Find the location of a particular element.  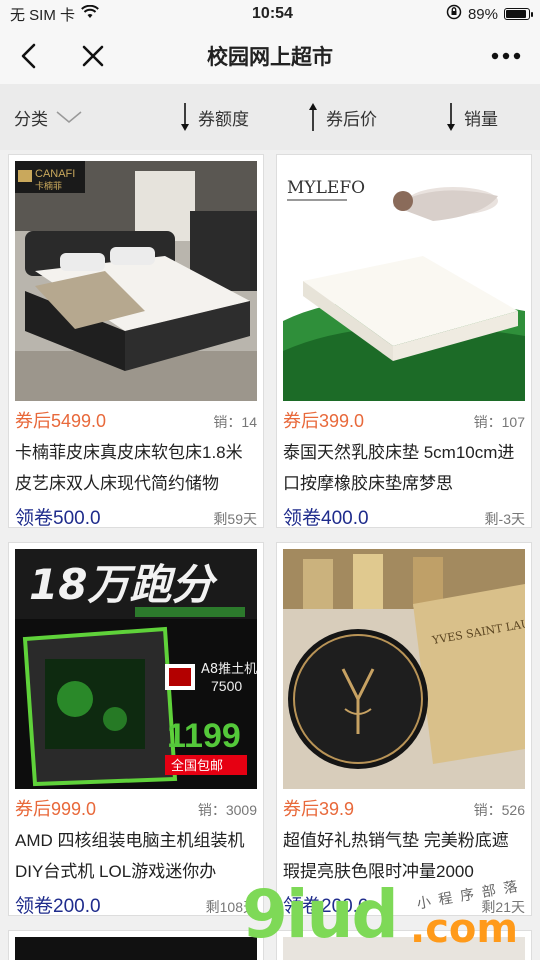

brand-label: MYLEFO is located at coordinates (326, 188).